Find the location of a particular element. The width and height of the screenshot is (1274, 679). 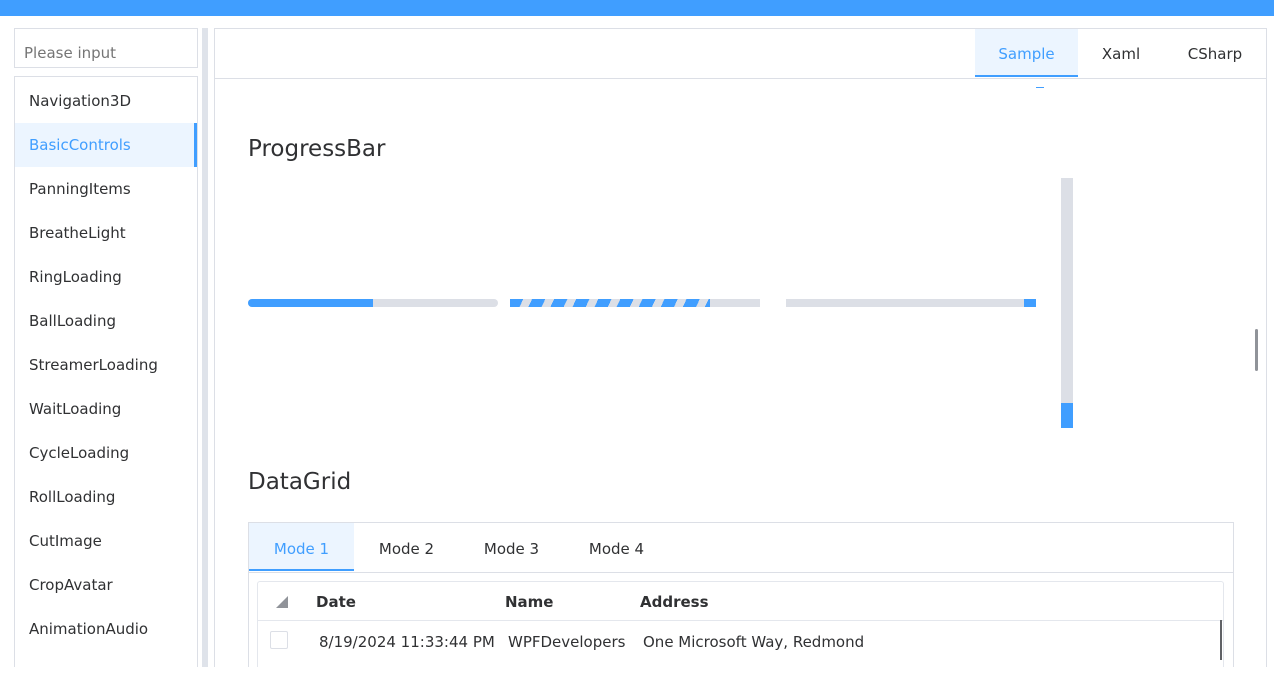

main-tabbar: Sample Xaml CSharp is located at coordinates (740, 54).